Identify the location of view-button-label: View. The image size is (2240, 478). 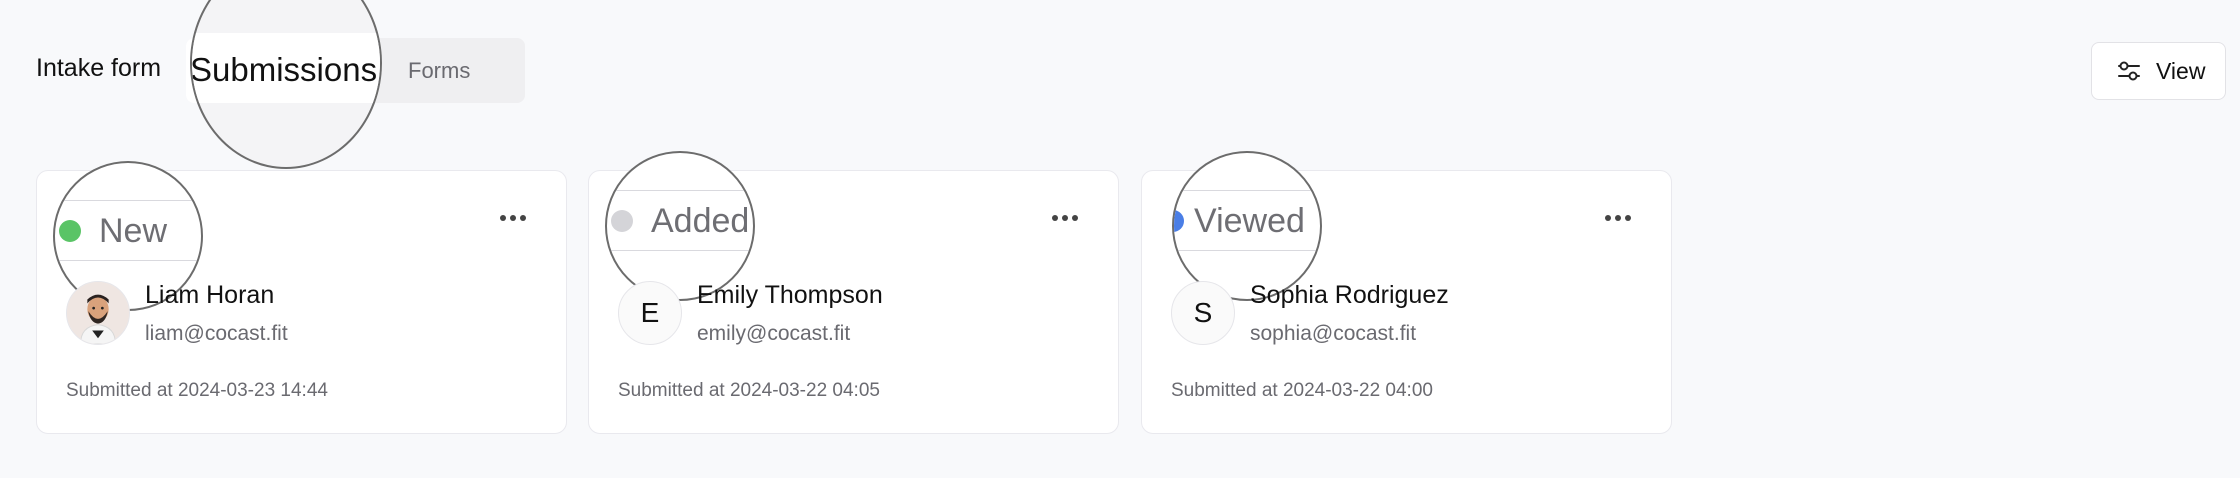
(2181, 70).